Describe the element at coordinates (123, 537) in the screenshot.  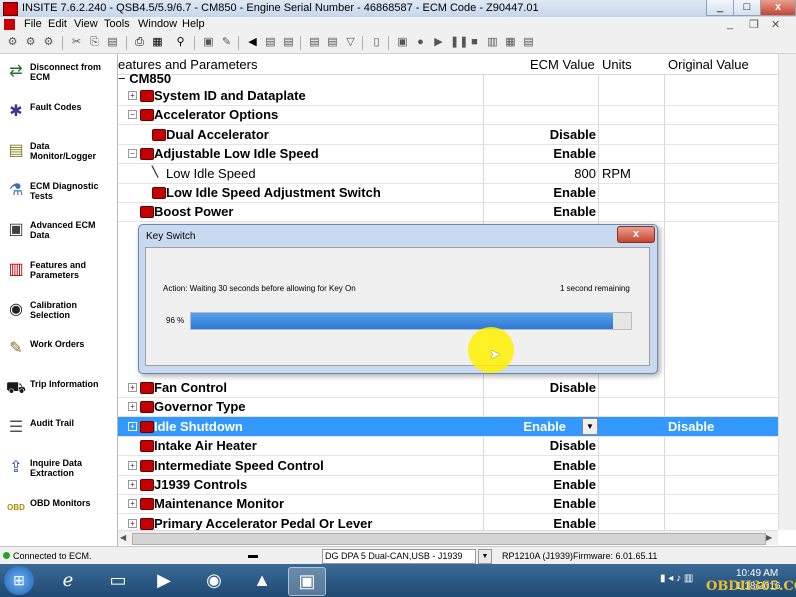
I see `scroll-left-icon: ◀` at that location.